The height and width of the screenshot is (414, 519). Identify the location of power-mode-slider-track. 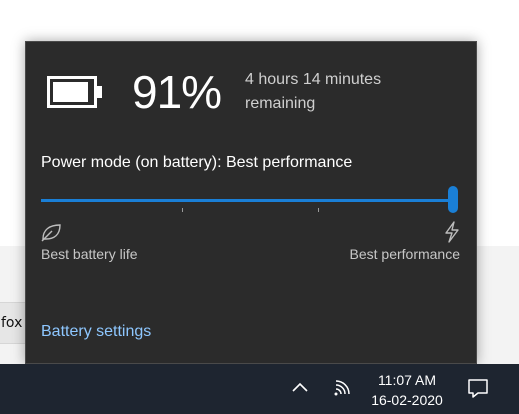
(249, 200).